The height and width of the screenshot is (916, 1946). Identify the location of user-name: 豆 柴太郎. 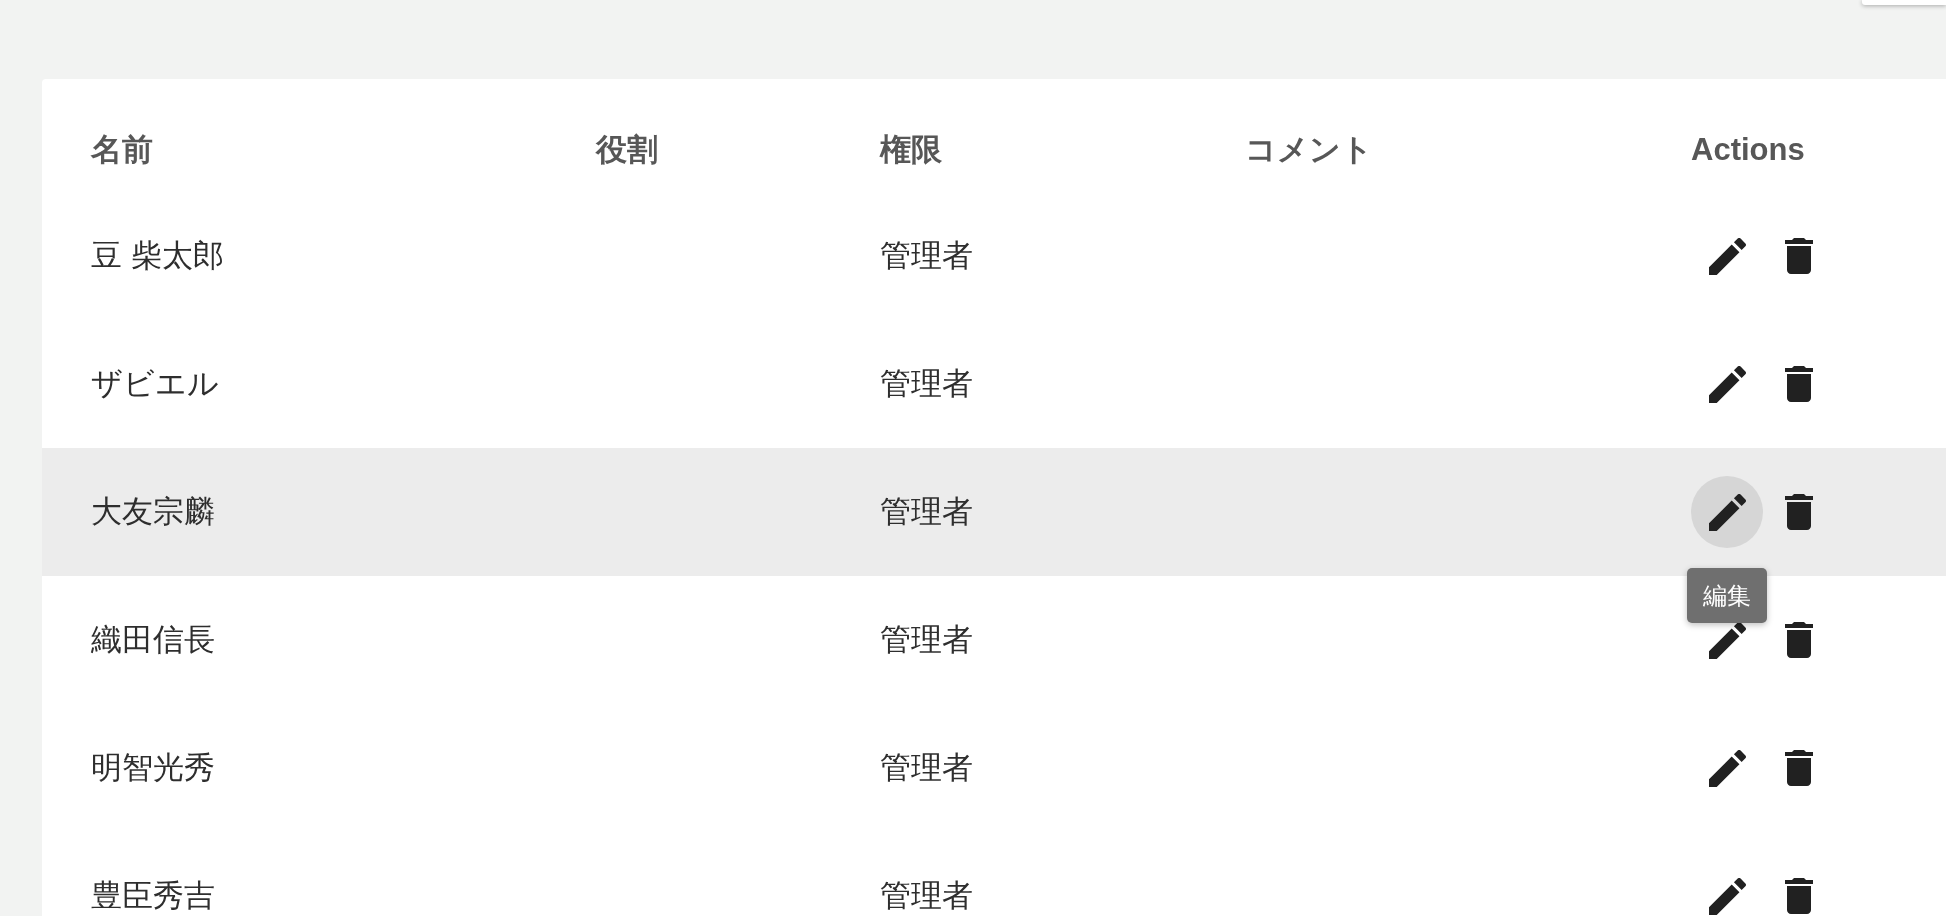
(157, 255).